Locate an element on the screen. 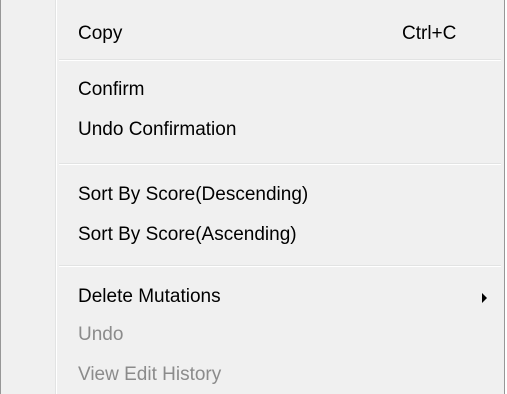 This screenshot has width=507, height=394. menu-item-confirm-label: Confirm is located at coordinates (111, 89).